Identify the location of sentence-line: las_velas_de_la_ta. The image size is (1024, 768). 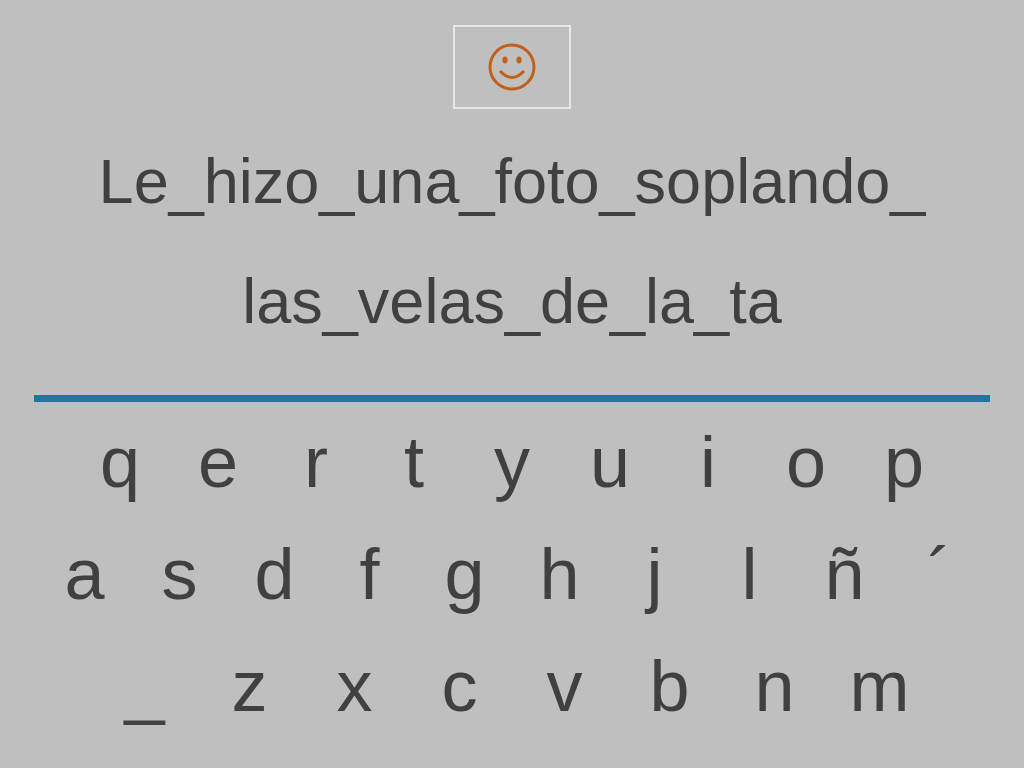
(512, 301).